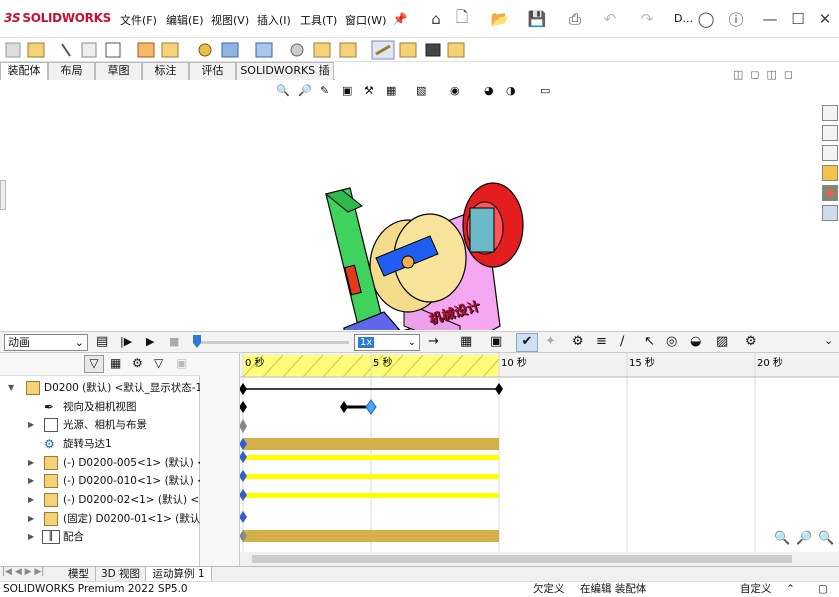  What do you see at coordinates (79, 574) in the screenshot?
I see `tab-model: 模型` at bounding box center [79, 574].